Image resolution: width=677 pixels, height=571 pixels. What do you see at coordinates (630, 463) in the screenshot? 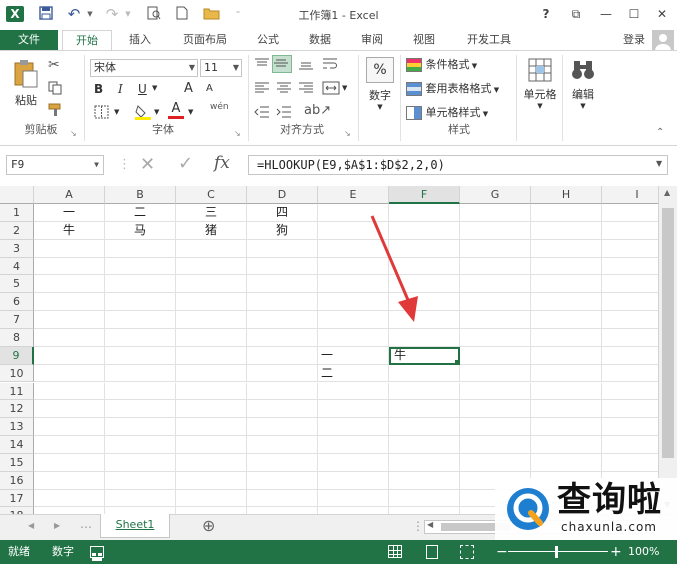
I see `cell-I15` at bounding box center [630, 463].